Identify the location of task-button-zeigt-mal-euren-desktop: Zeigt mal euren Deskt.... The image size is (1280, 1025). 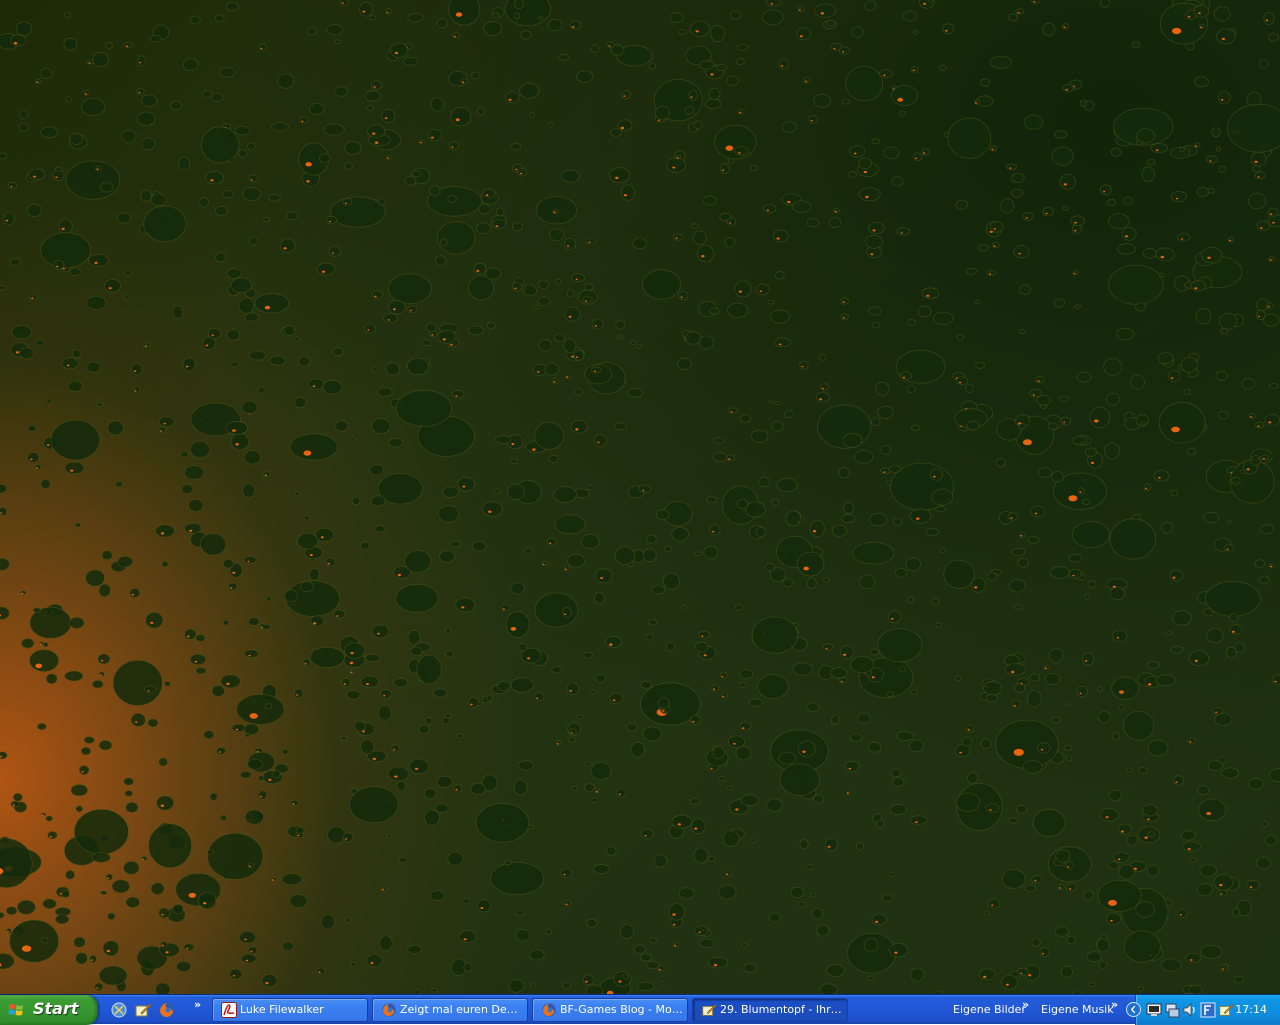
(450, 1010).